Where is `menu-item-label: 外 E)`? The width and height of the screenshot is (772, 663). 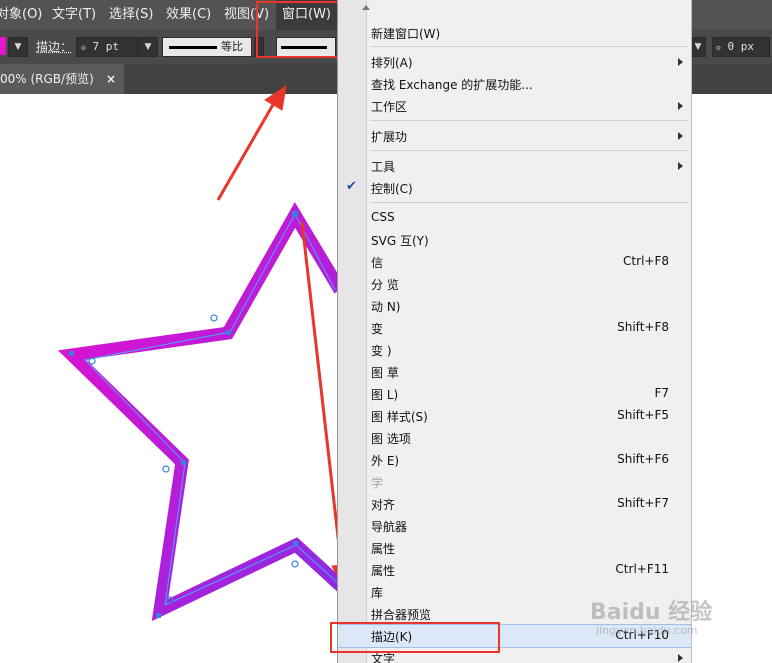 menu-item-label: 外 E) is located at coordinates (385, 461).